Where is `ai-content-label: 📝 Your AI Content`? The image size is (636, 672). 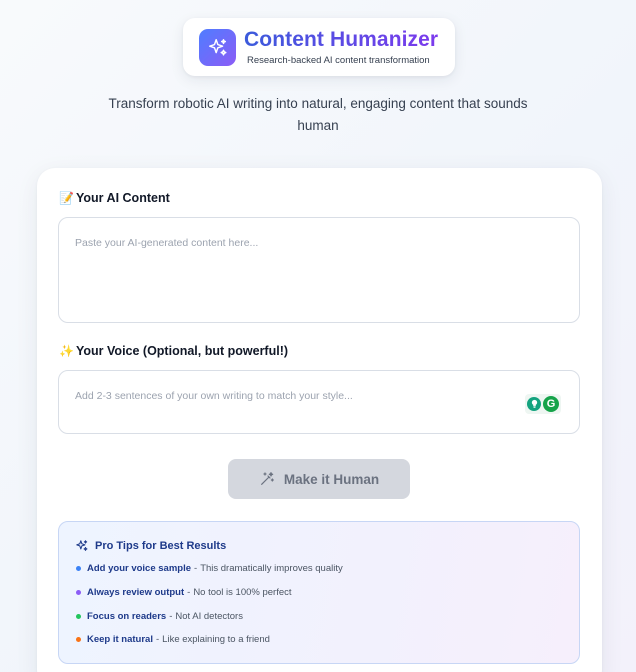 ai-content-label: 📝 Your AI Content is located at coordinates (114, 198).